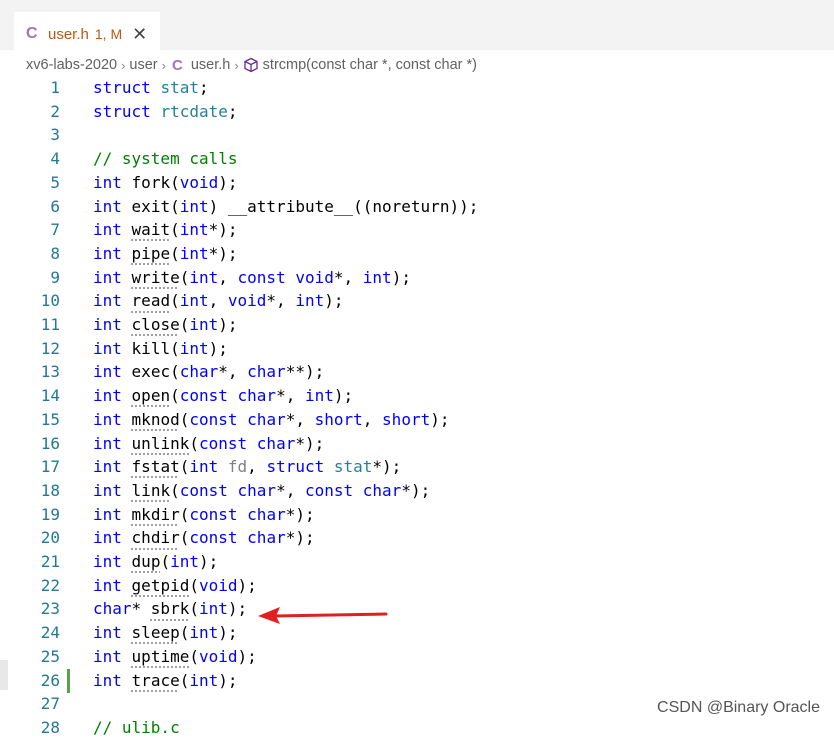 This screenshot has width=834, height=740. What do you see at coordinates (50, 514) in the screenshot?
I see `line-number: 19` at bounding box center [50, 514].